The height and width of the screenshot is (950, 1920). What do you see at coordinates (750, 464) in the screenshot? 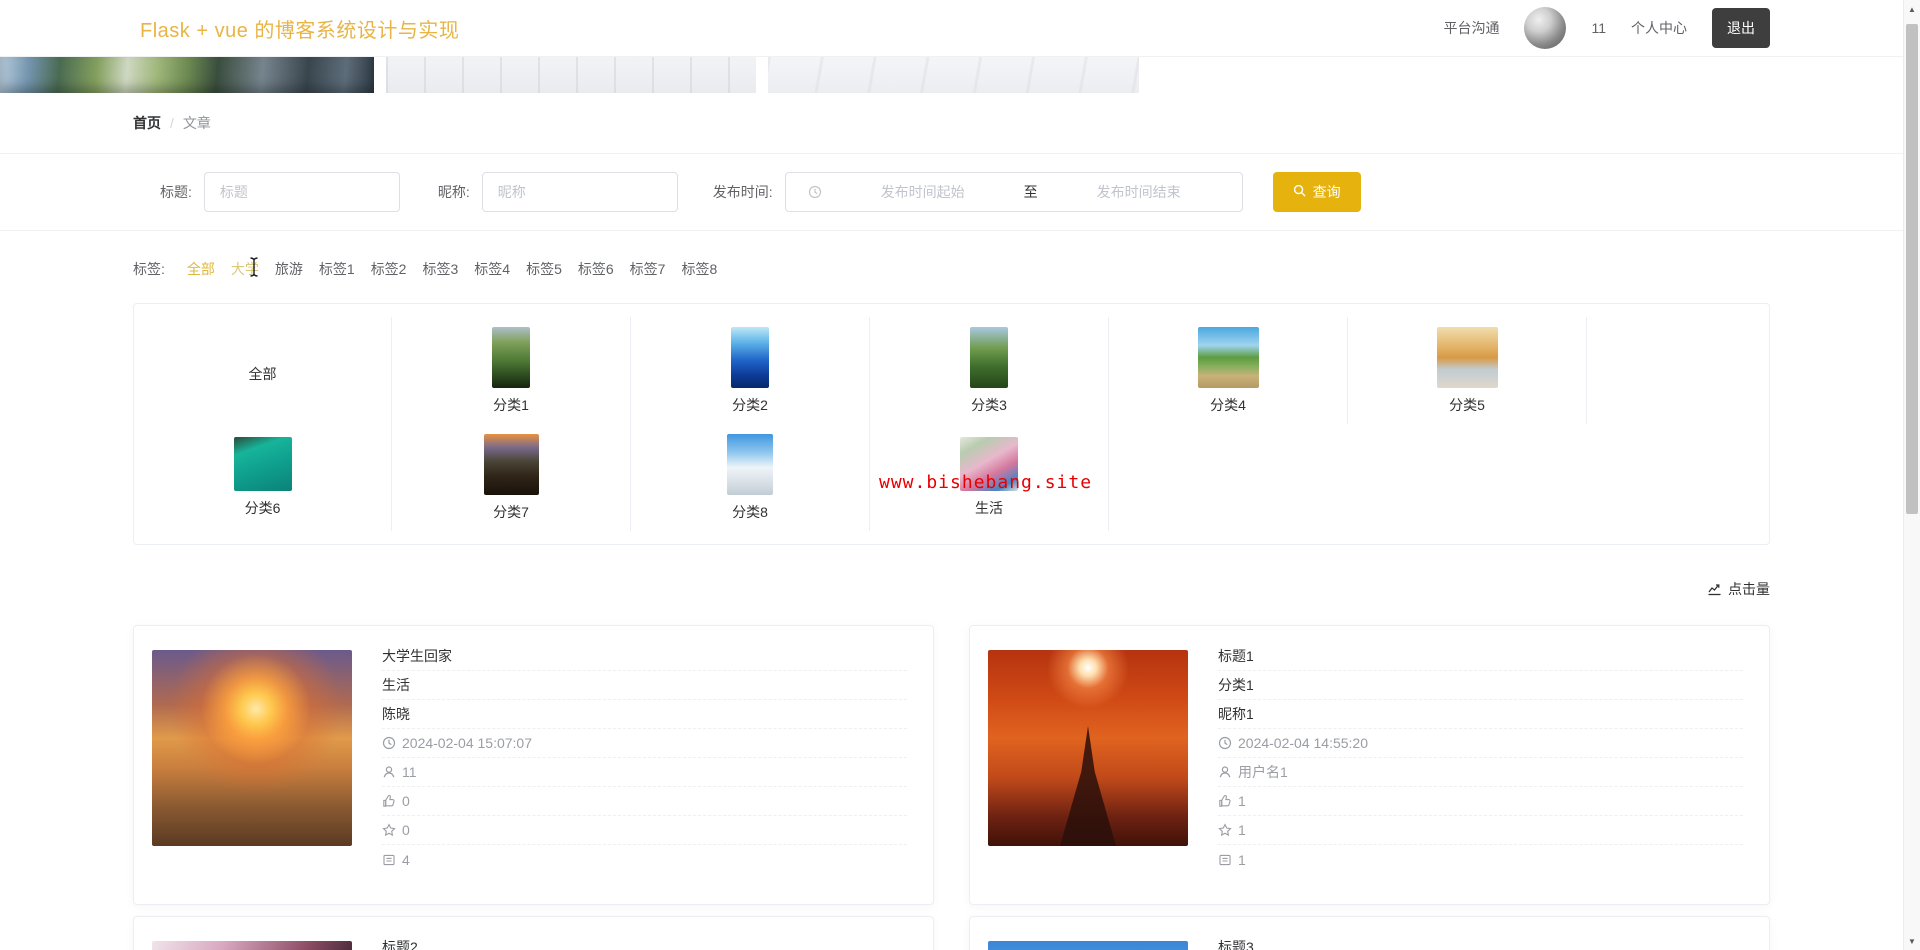
I see `category-8-image` at bounding box center [750, 464].